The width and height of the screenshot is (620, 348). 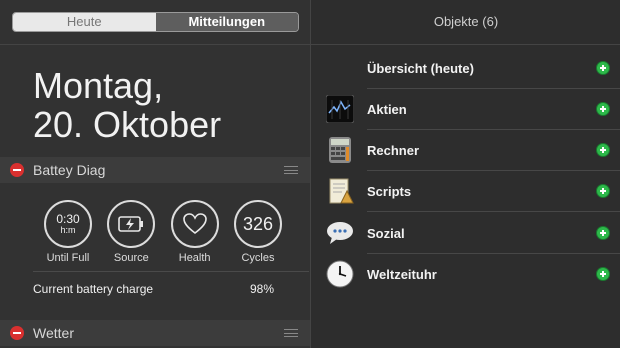 What do you see at coordinates (340, 150) in the screenshot?
I see `calculator-icon` at bounding box center [340, 150].